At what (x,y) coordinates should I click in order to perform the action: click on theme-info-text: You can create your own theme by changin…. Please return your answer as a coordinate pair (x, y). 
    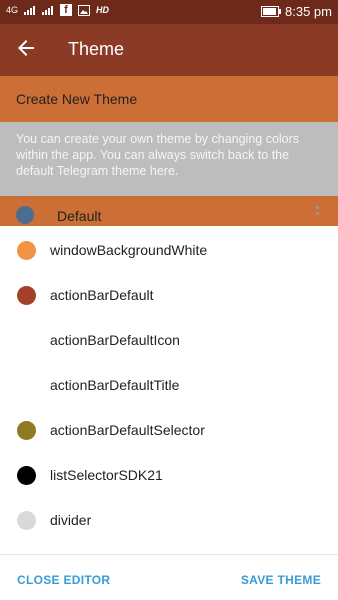
    Looking at the image, I should click on (158, 155).